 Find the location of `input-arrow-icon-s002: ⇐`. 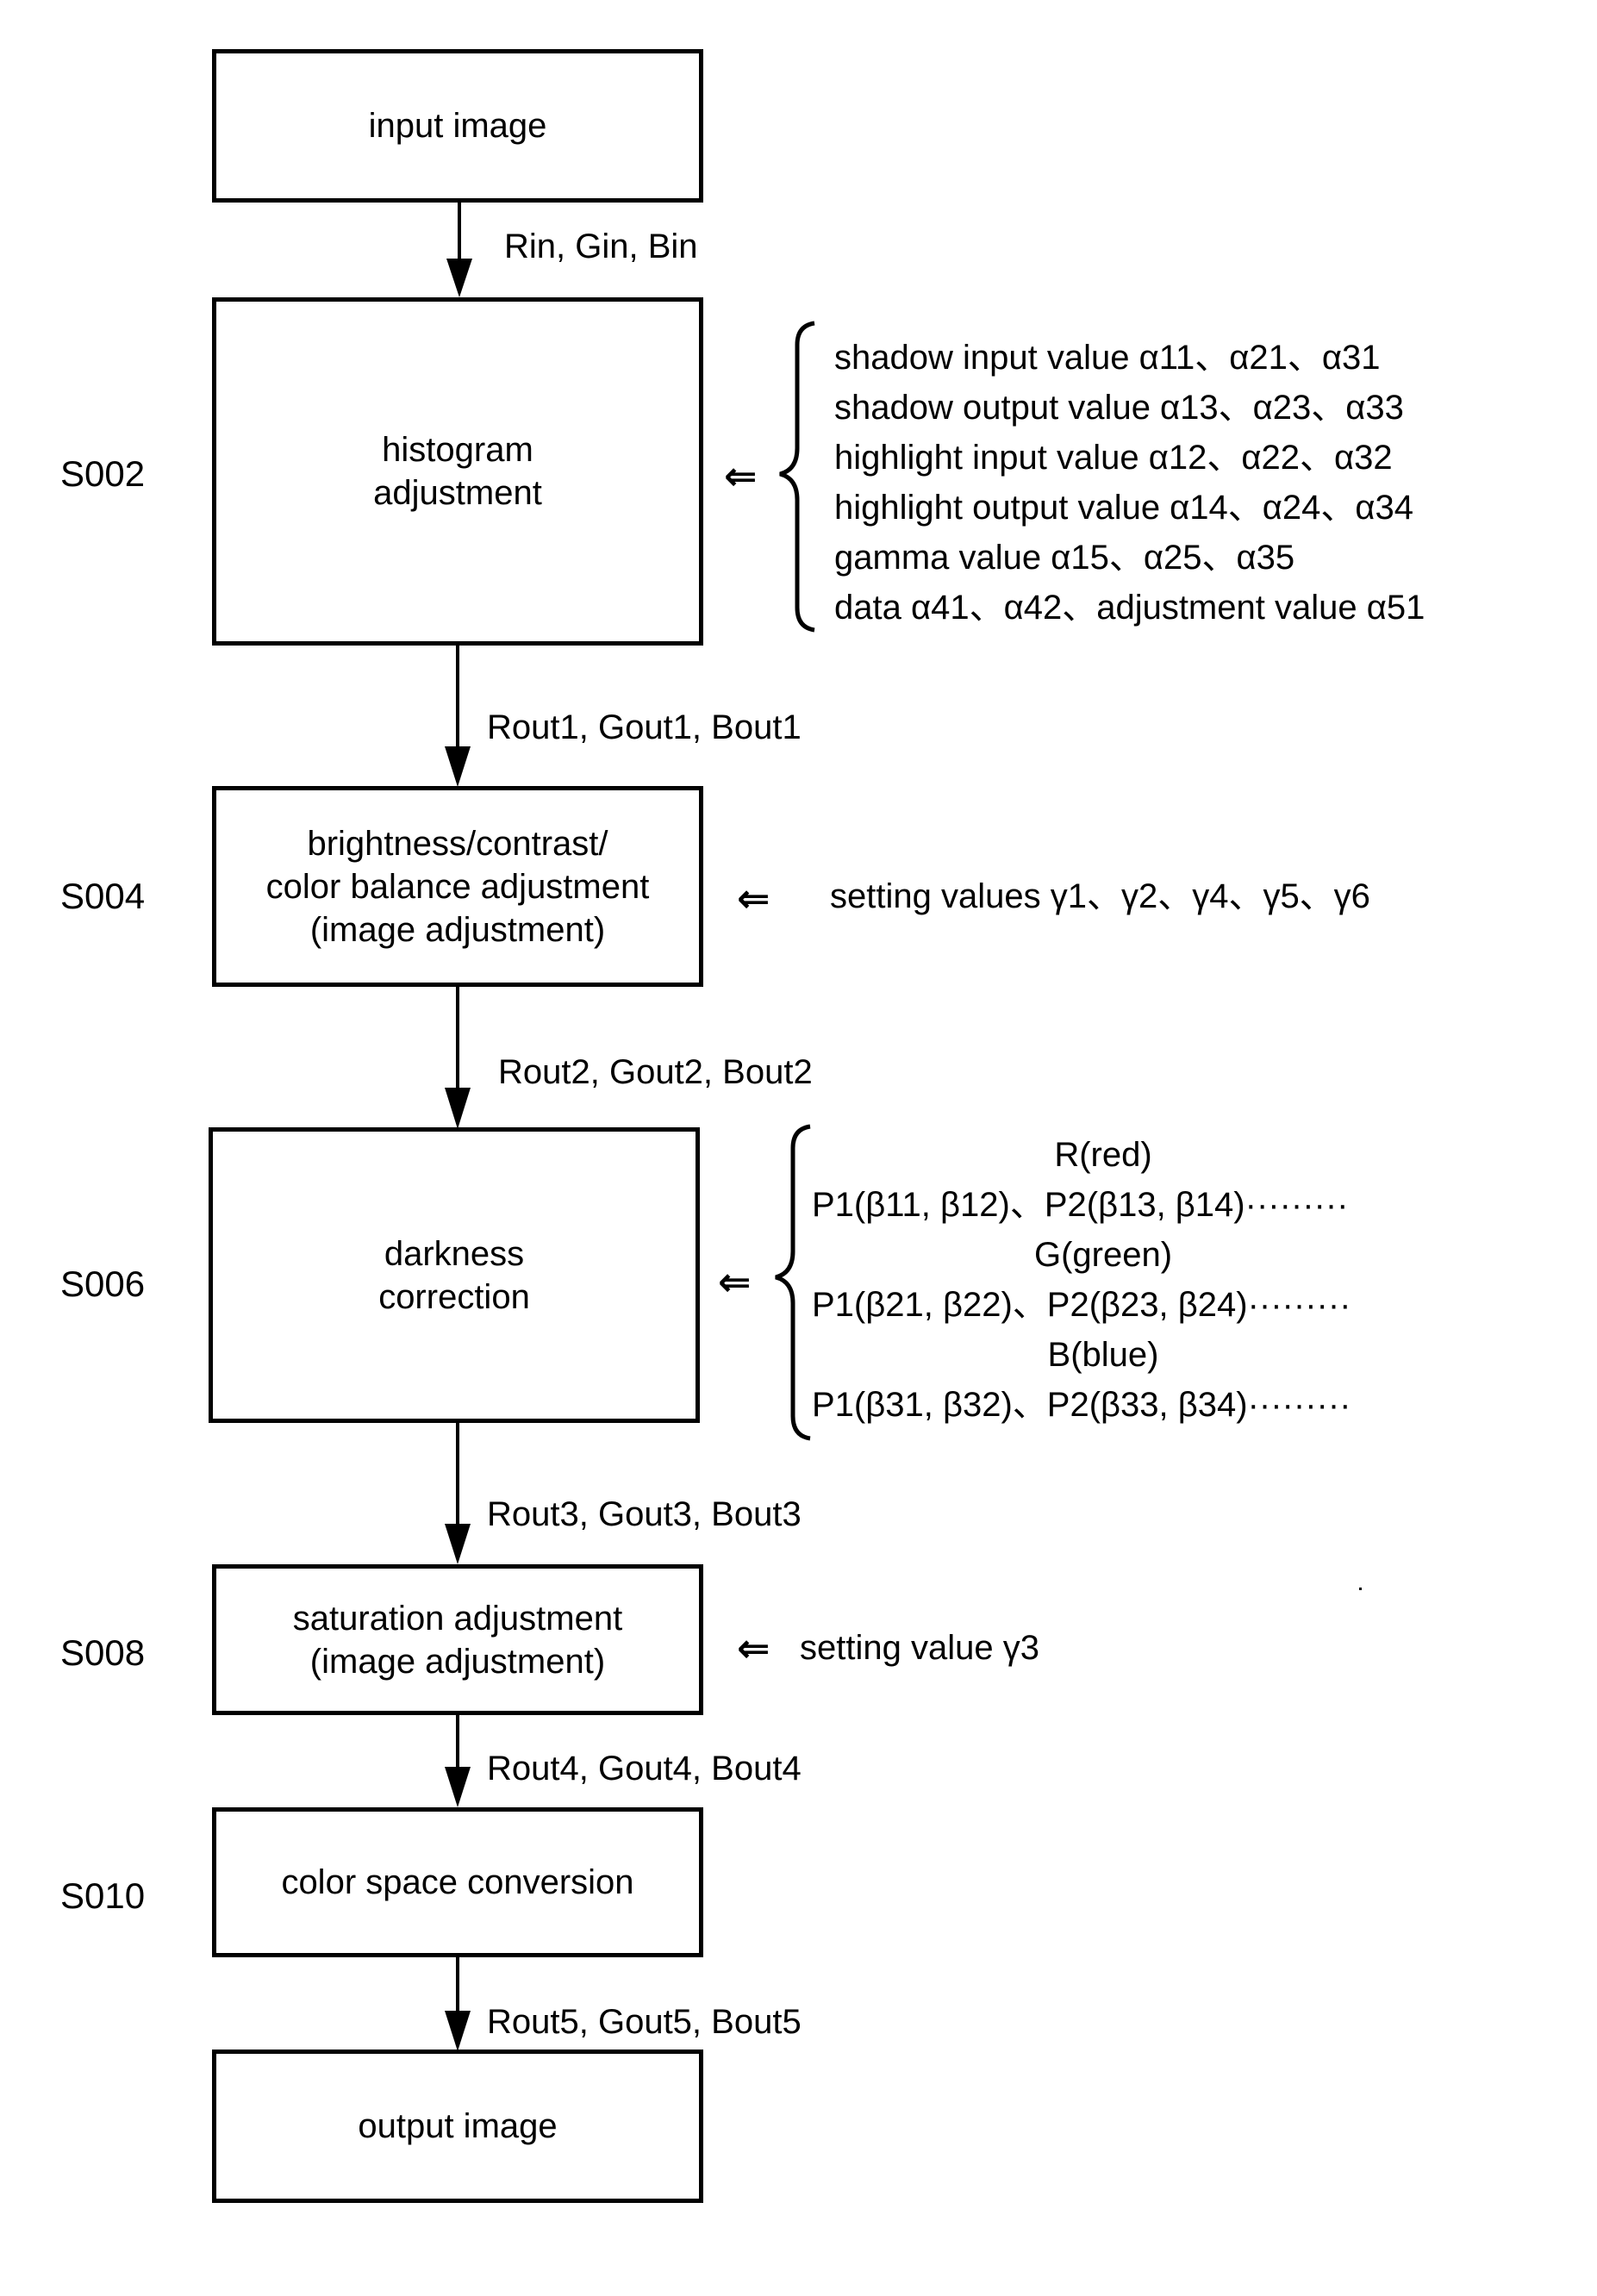

input-arrow-icon-s002: ⇐ is located at coordinates (741, 475).